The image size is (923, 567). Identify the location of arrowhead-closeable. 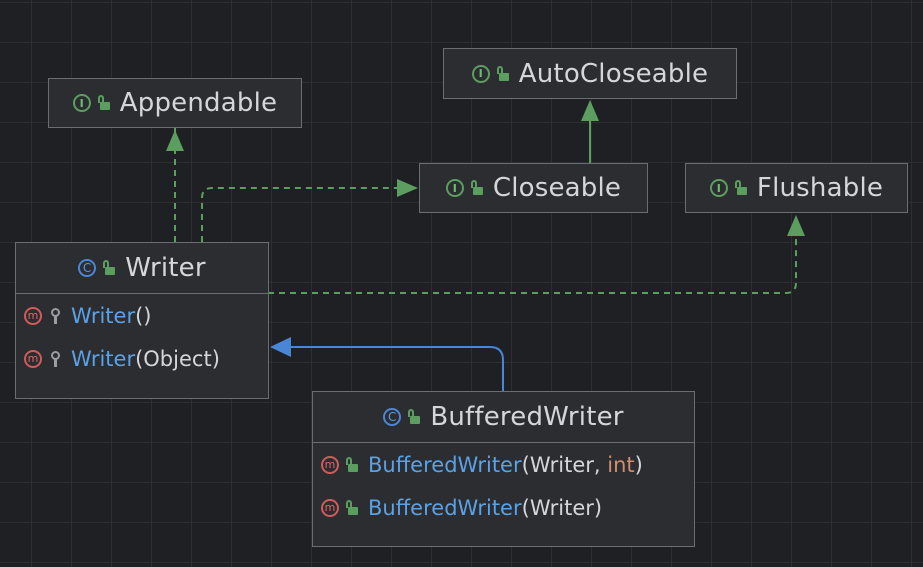
(407, 188).